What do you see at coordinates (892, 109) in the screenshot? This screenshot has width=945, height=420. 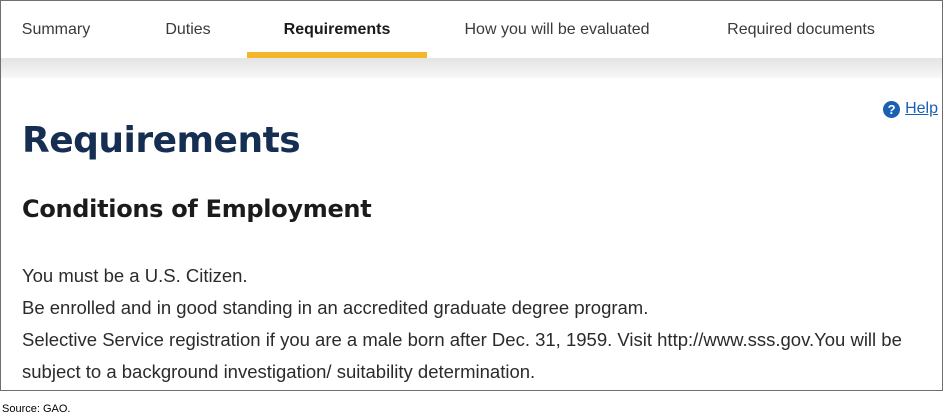 I see `question-circle-icon: ?` at bounding box center [892, 109].